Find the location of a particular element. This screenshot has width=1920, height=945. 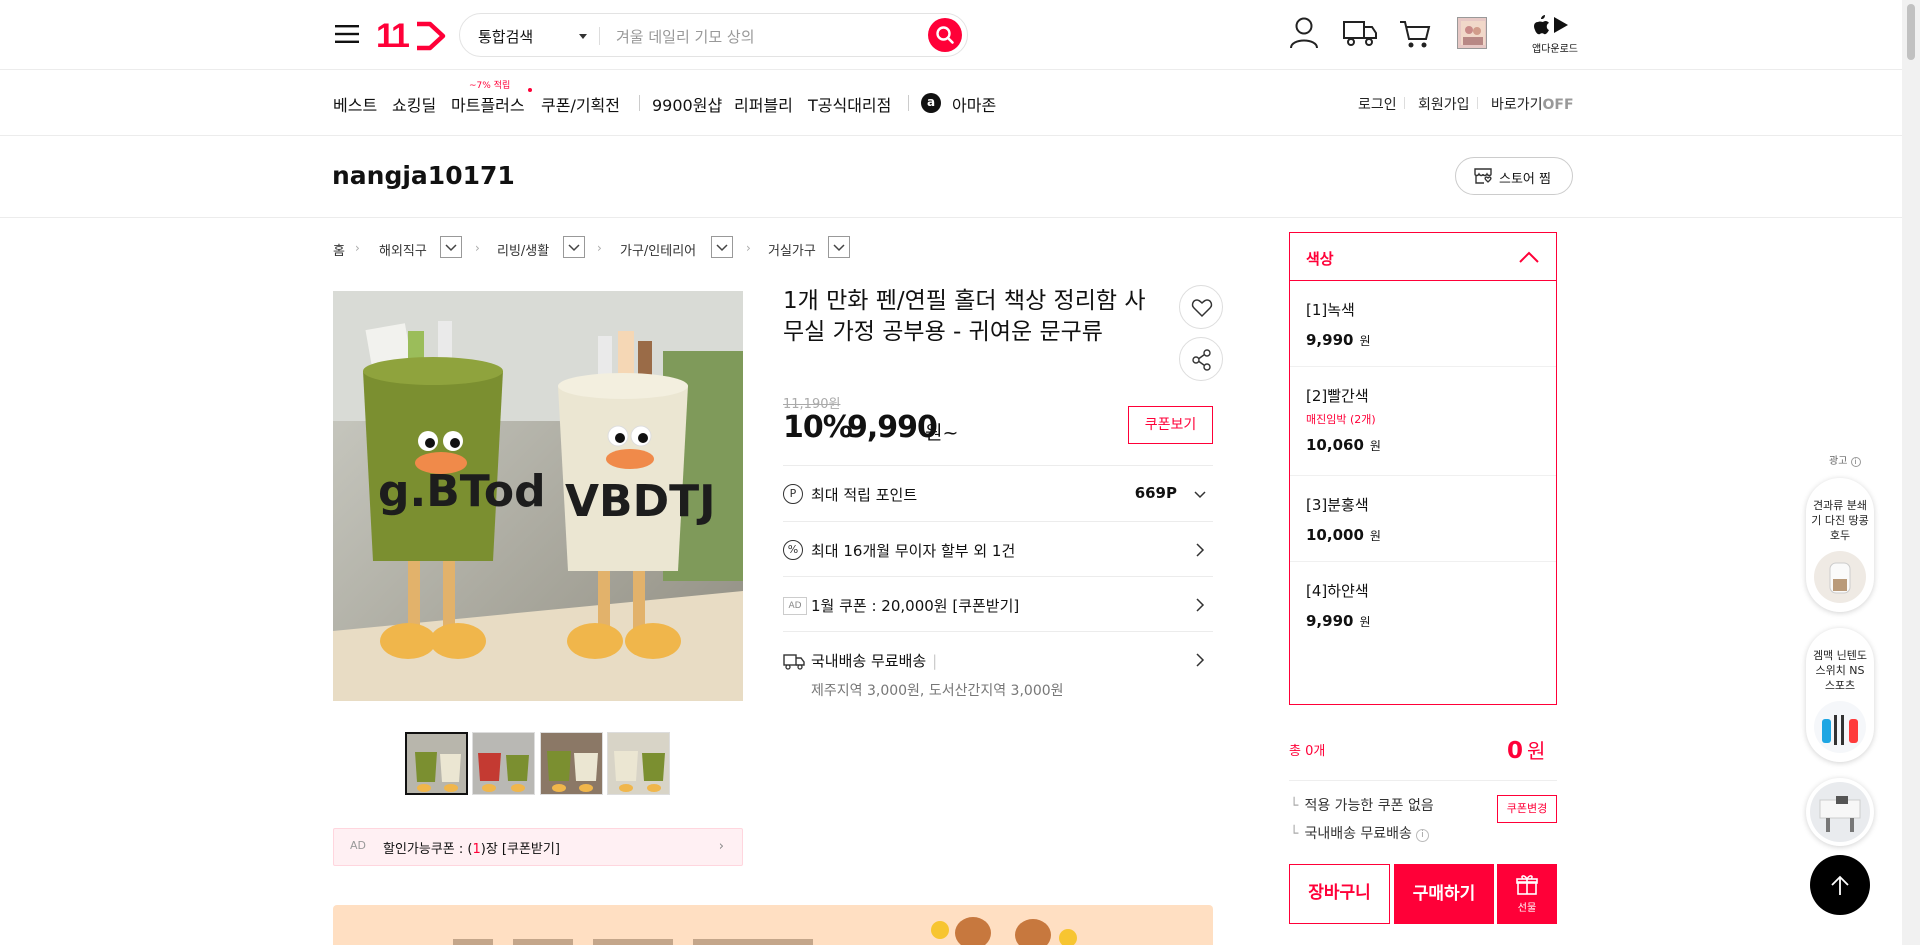

installment-row: % 최대 16개월 무이자 할부 외 1건 is located at coordinates (998, 548).